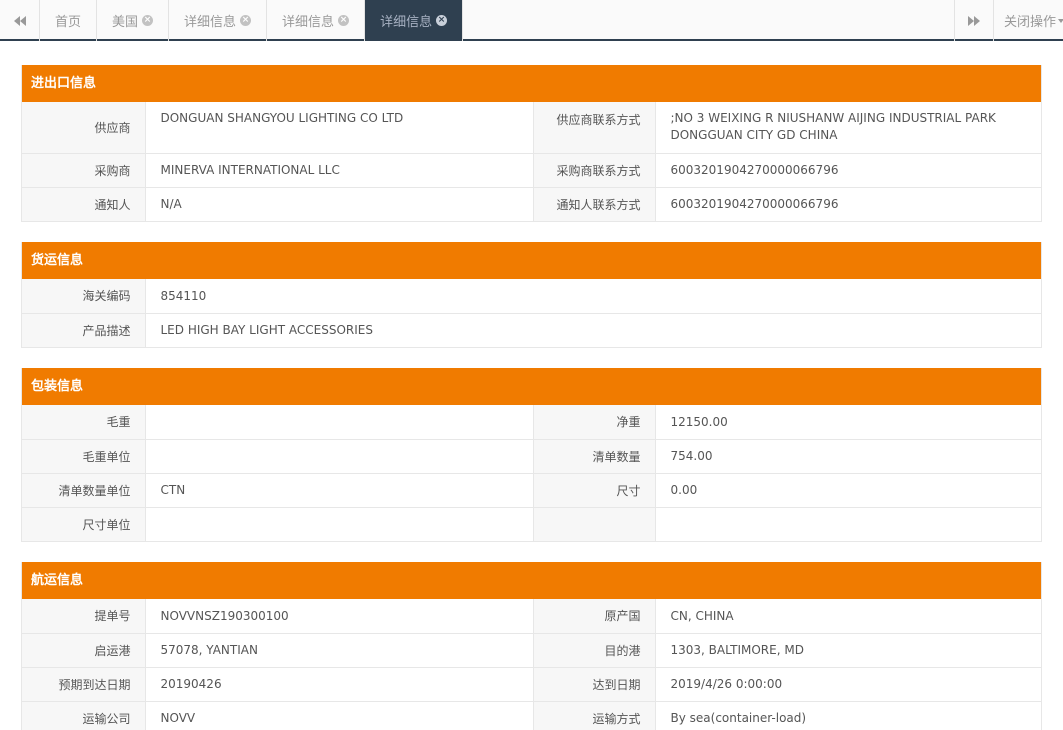 This screenshot has width=1063, height=730. I want to click on field-label: 达到日期, so click(594, 684).